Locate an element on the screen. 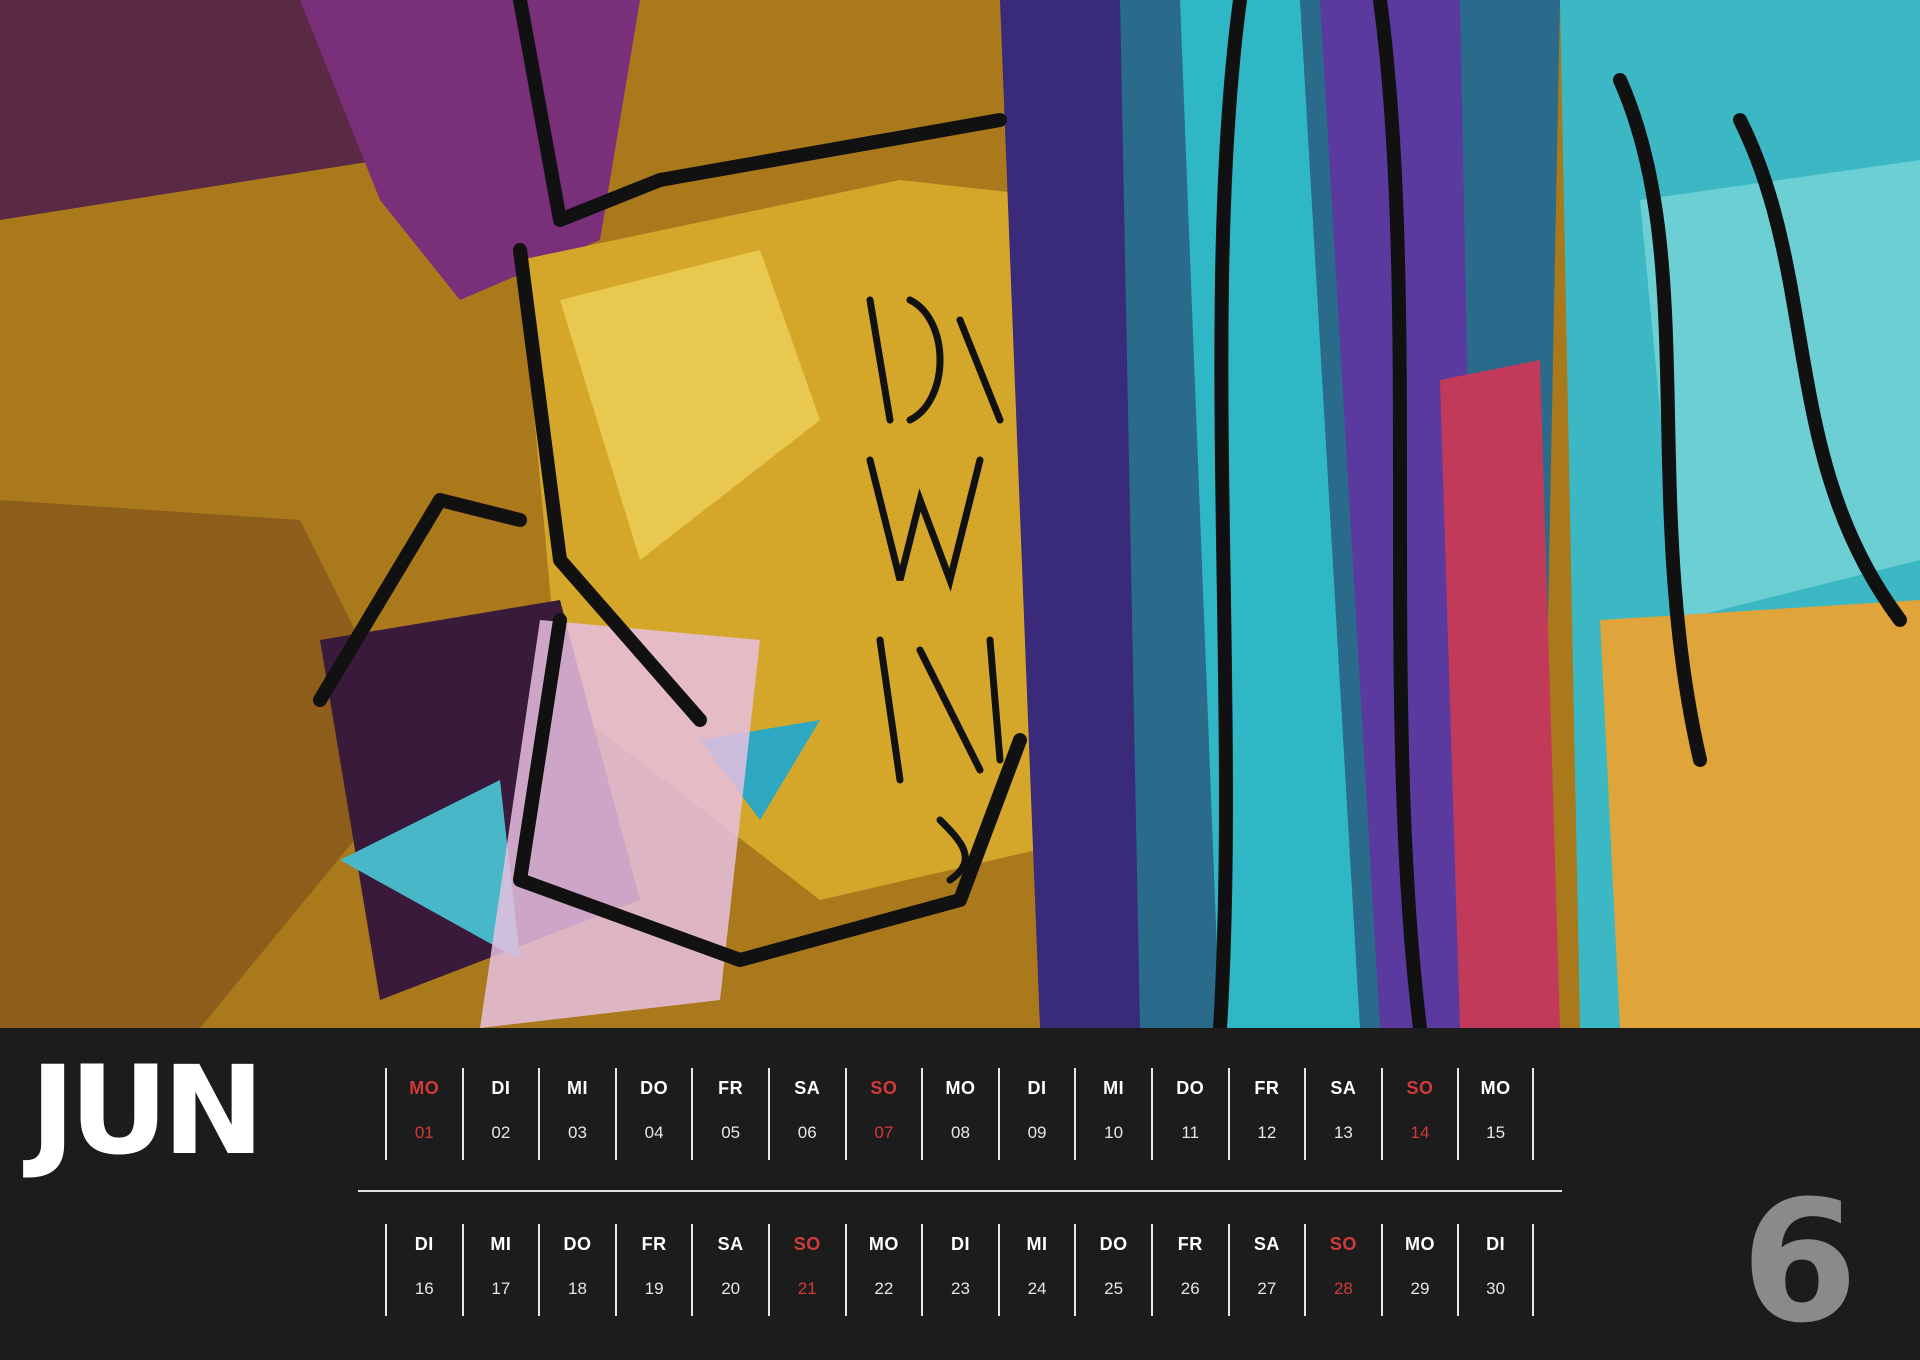 The image size is (1920, 1360). day-number: 26 is located at coordinates (1190, 1288).